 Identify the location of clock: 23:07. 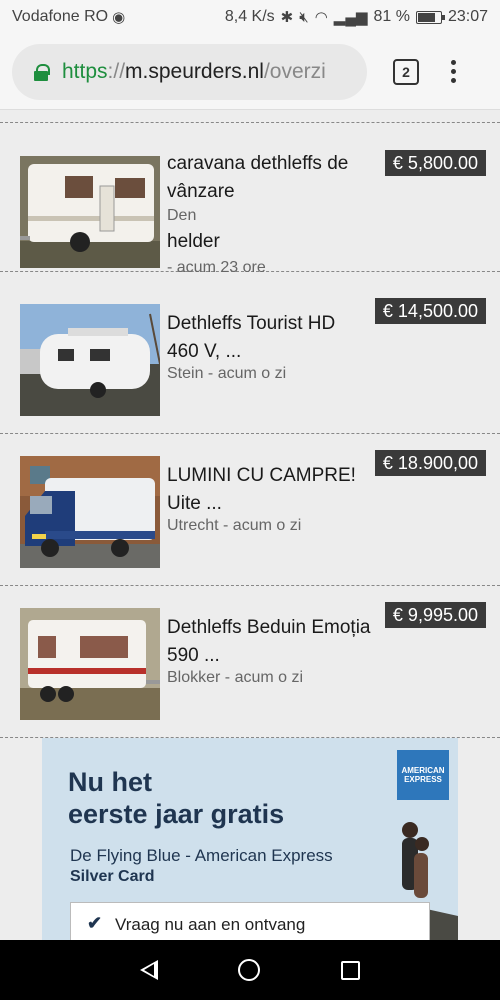
(467, 16).